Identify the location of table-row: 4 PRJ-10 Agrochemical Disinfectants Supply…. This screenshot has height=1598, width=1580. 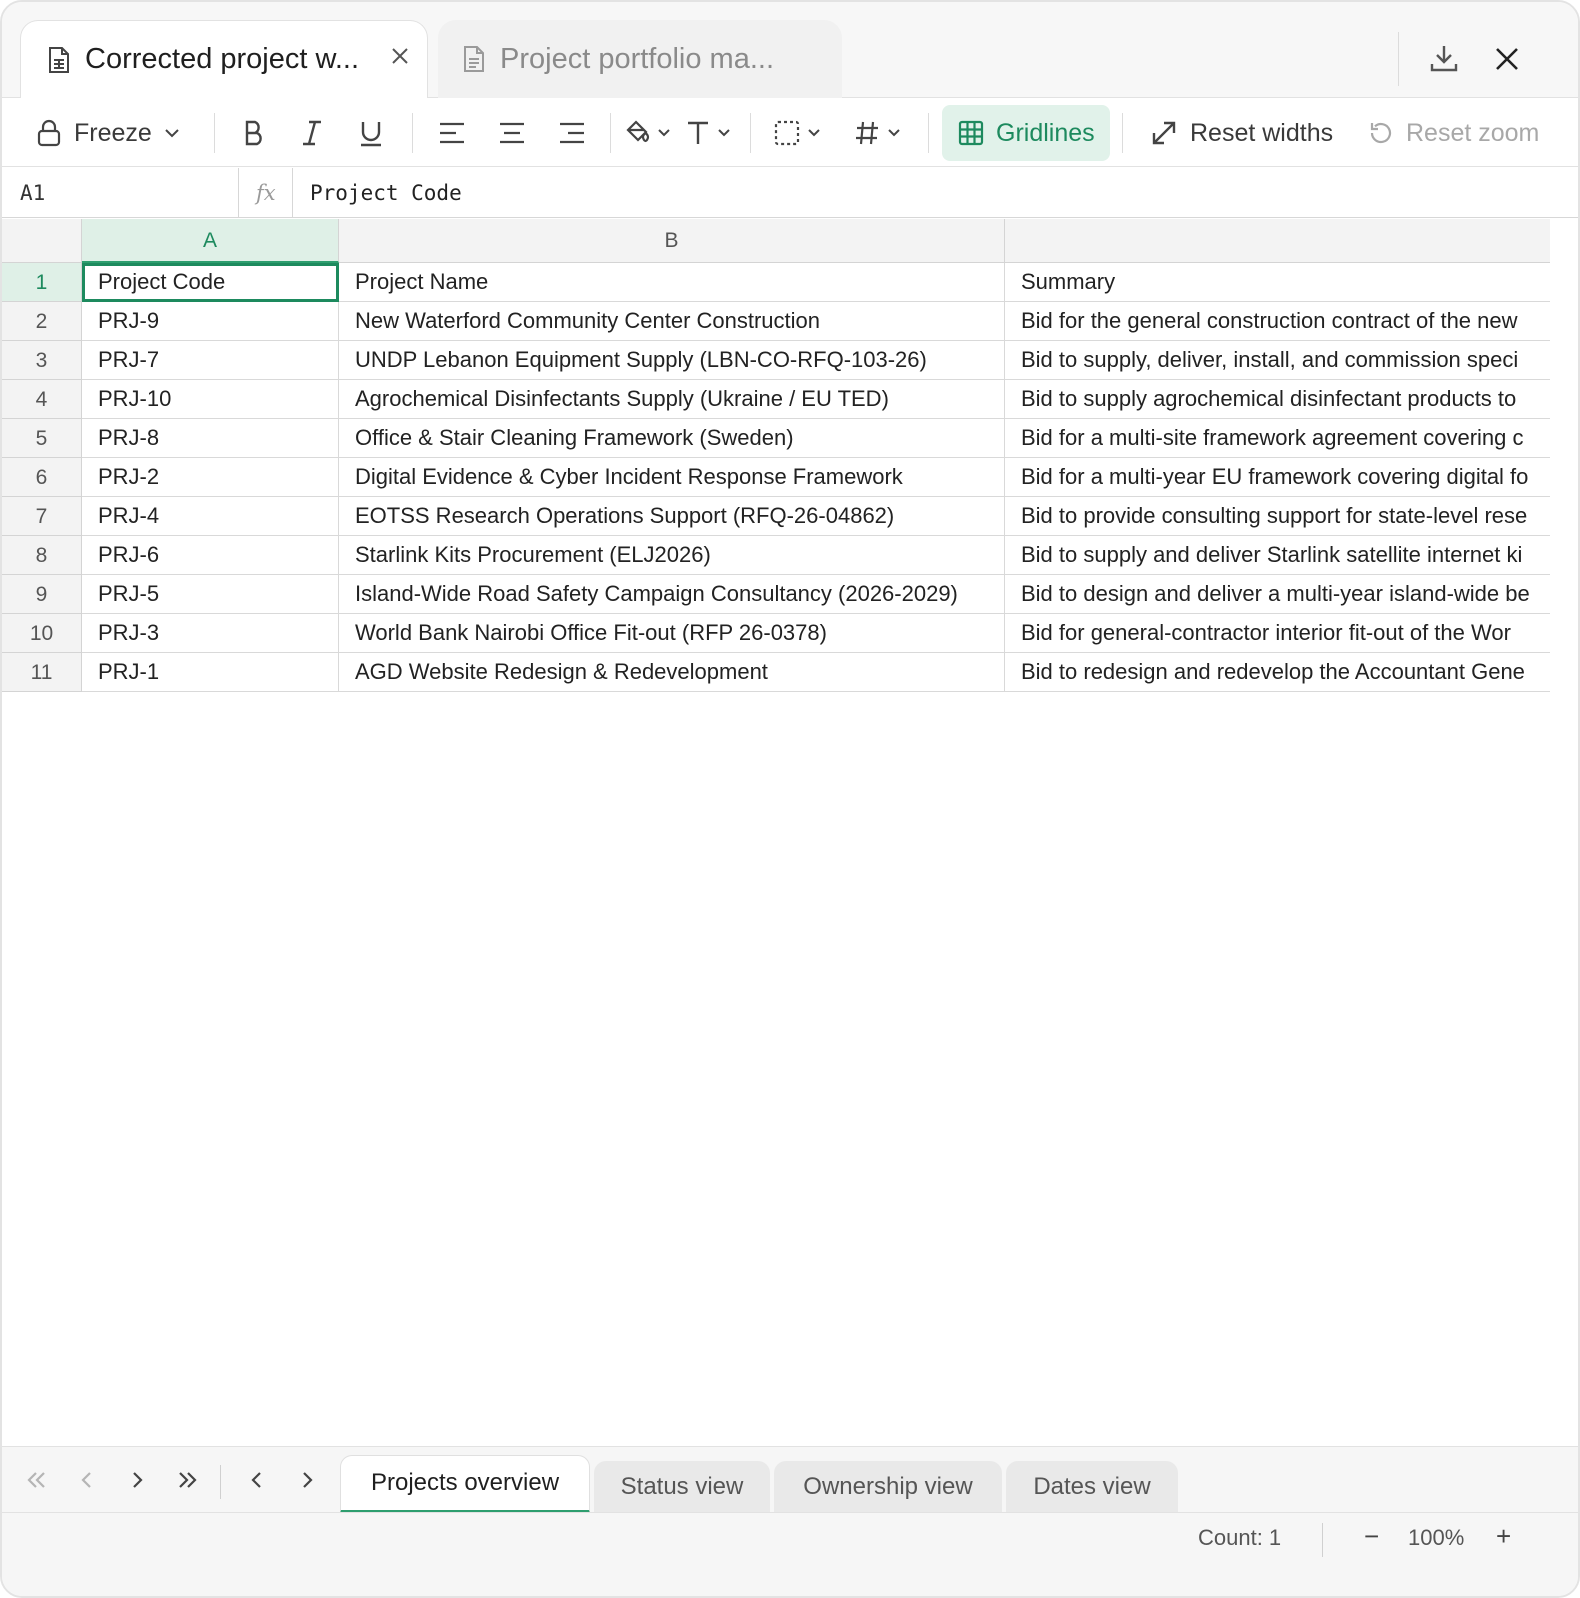
(776, 399).